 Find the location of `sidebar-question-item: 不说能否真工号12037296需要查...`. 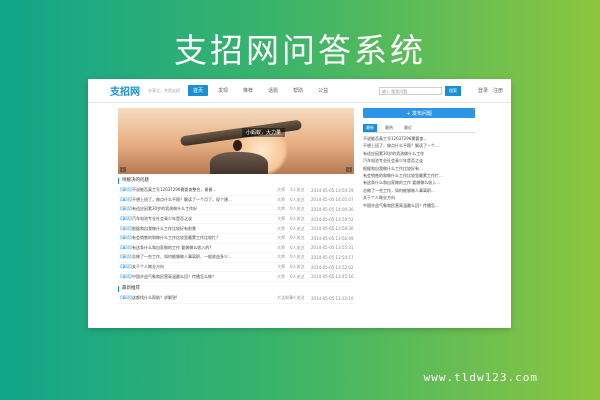

sidebar-question-item: 不说能否真工号12037296需要查... is located at coordinates (419, 138).